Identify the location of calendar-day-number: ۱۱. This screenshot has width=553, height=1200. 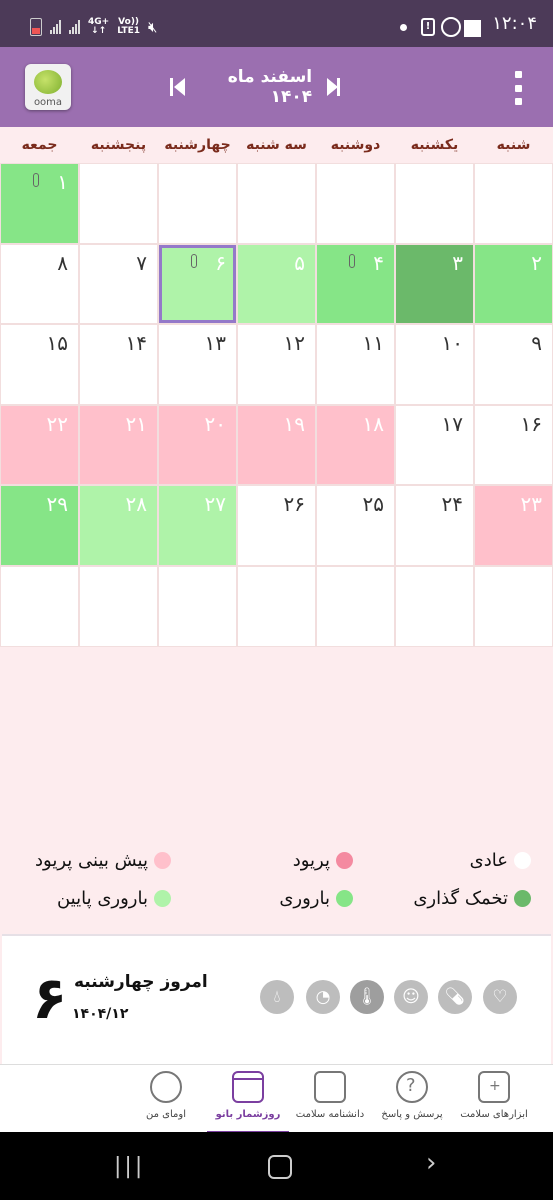
(373, 343).